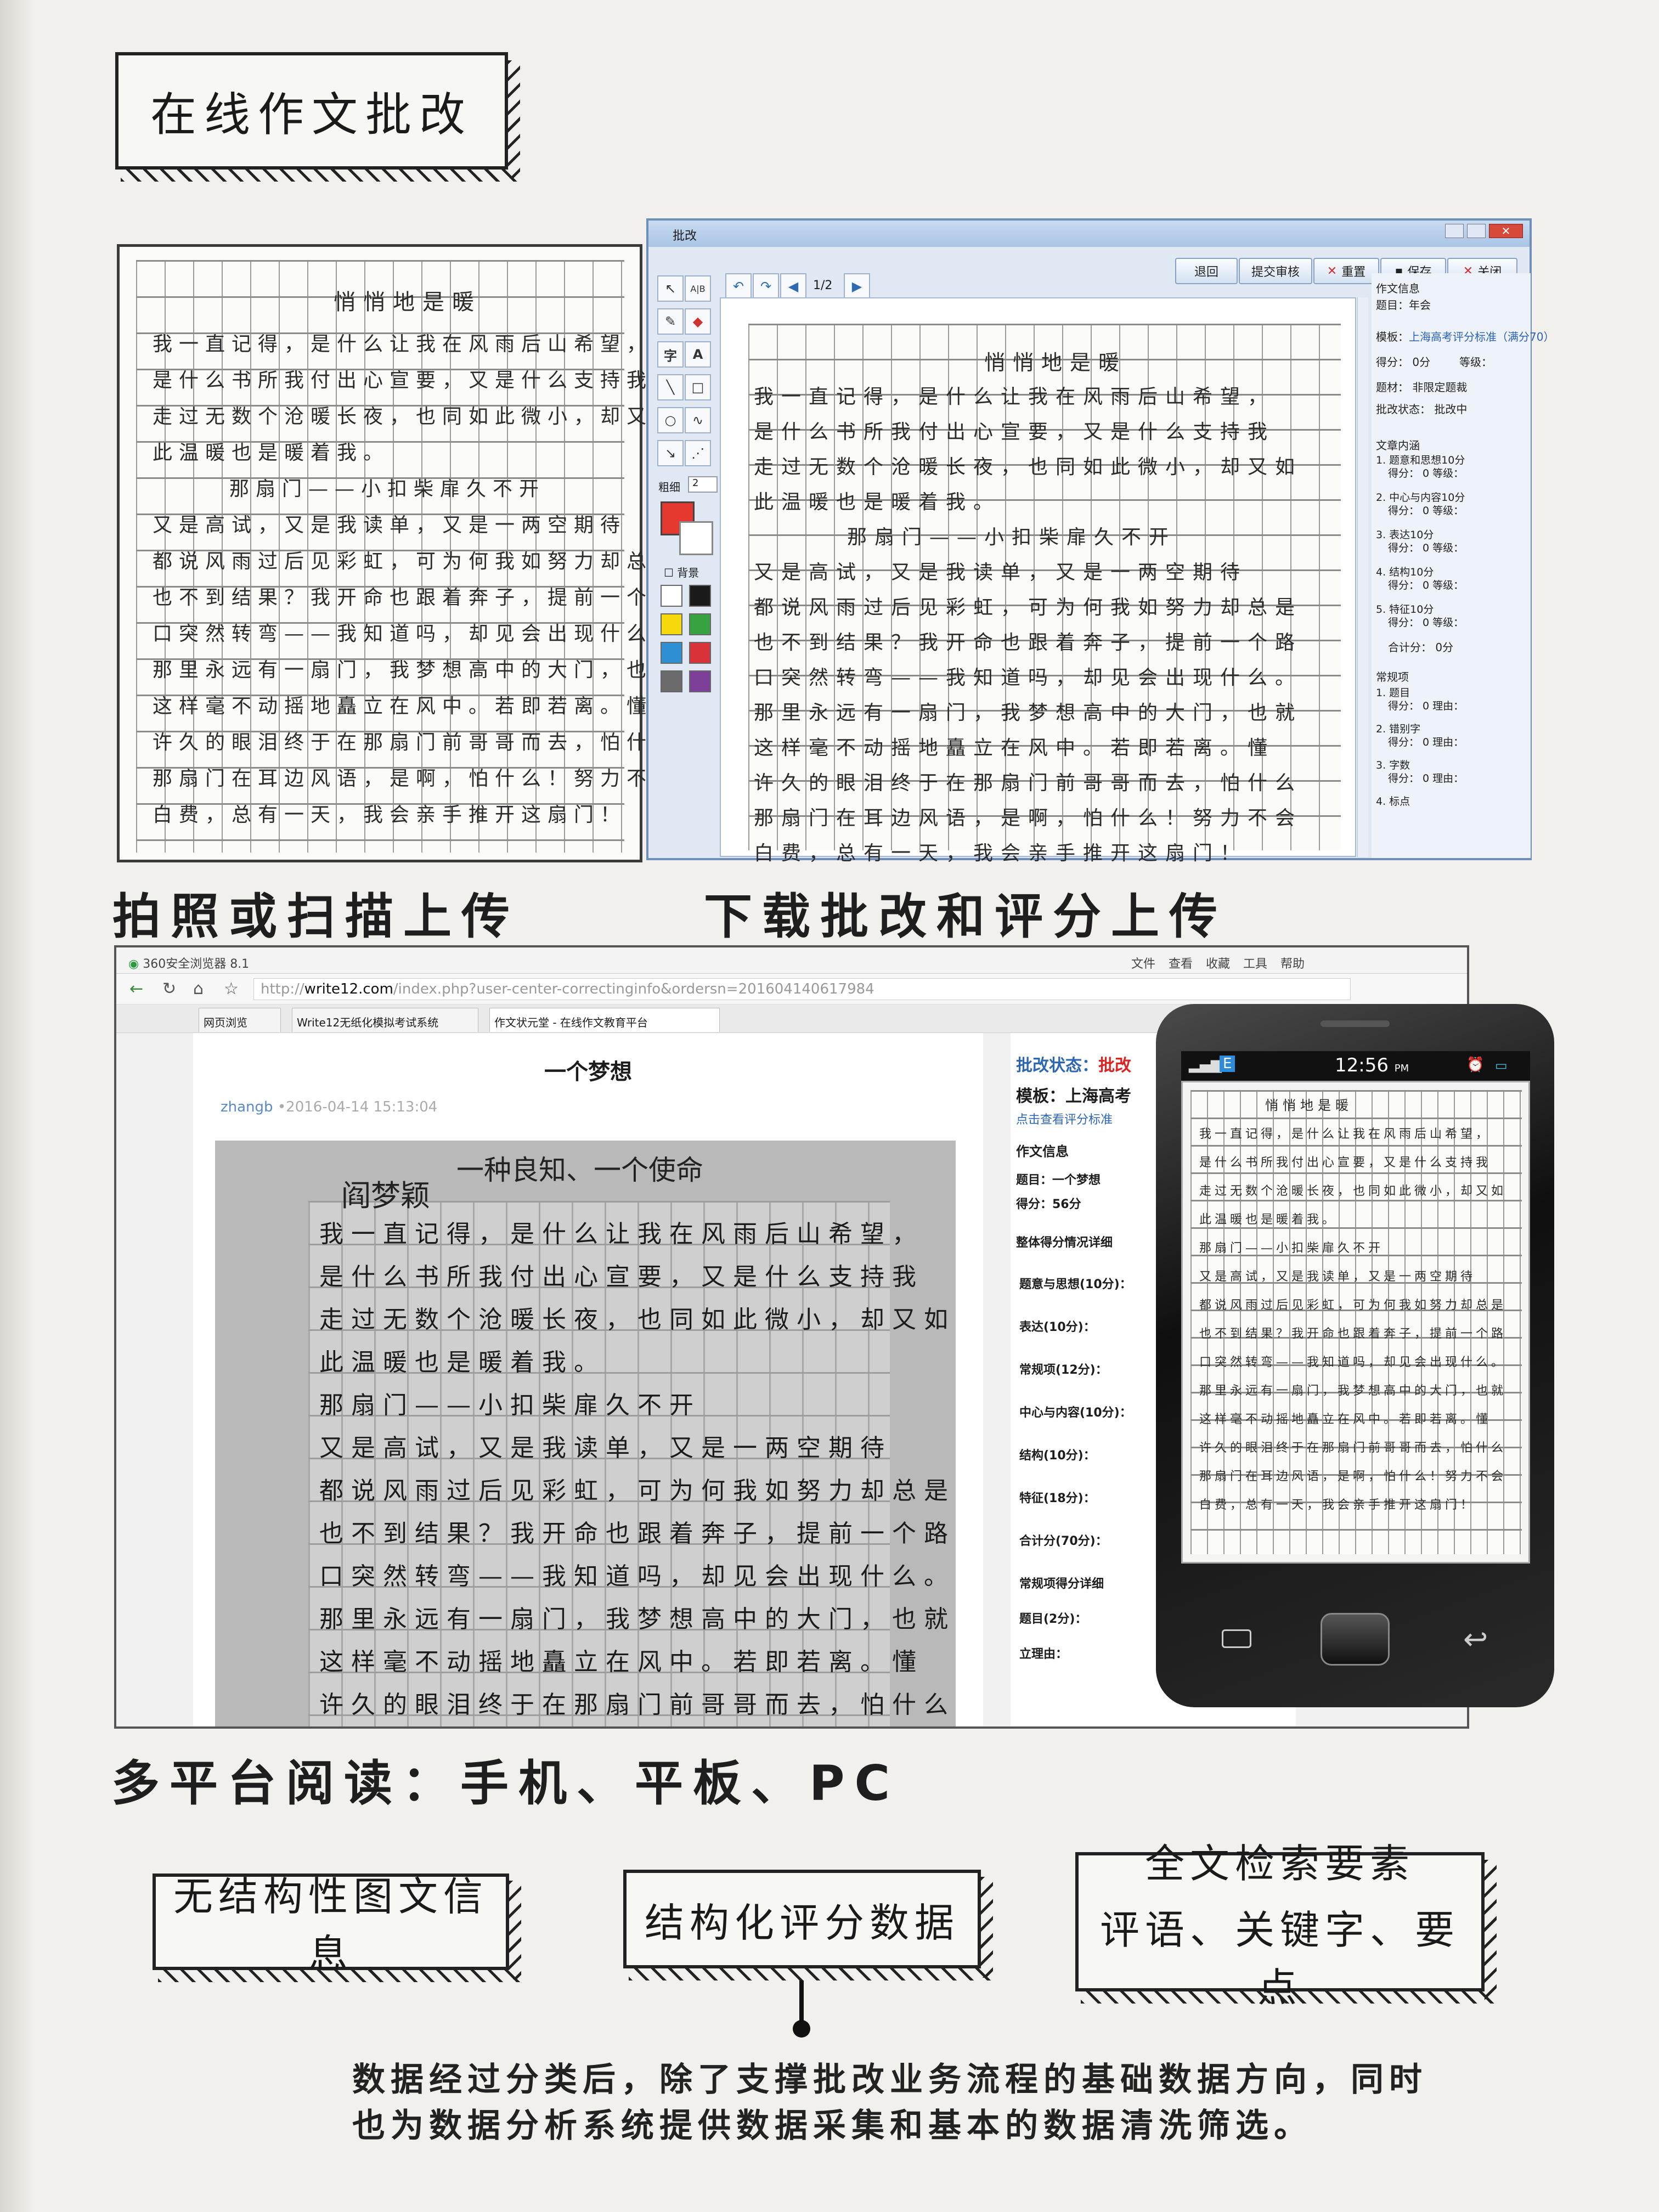  Describe the element at coordinates (136, 988) in the screenshot. I see `back-icon: ←` at that location.